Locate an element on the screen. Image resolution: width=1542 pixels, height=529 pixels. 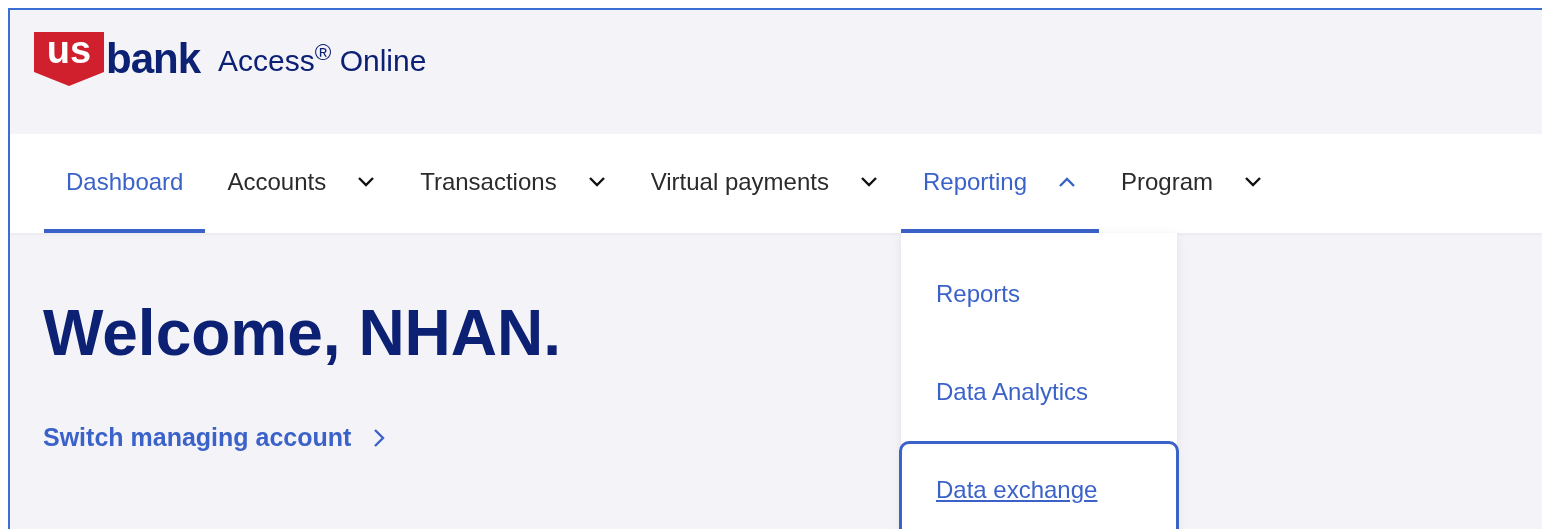
switch-account-link: Switch managing account is located at coordinates (214, 438).